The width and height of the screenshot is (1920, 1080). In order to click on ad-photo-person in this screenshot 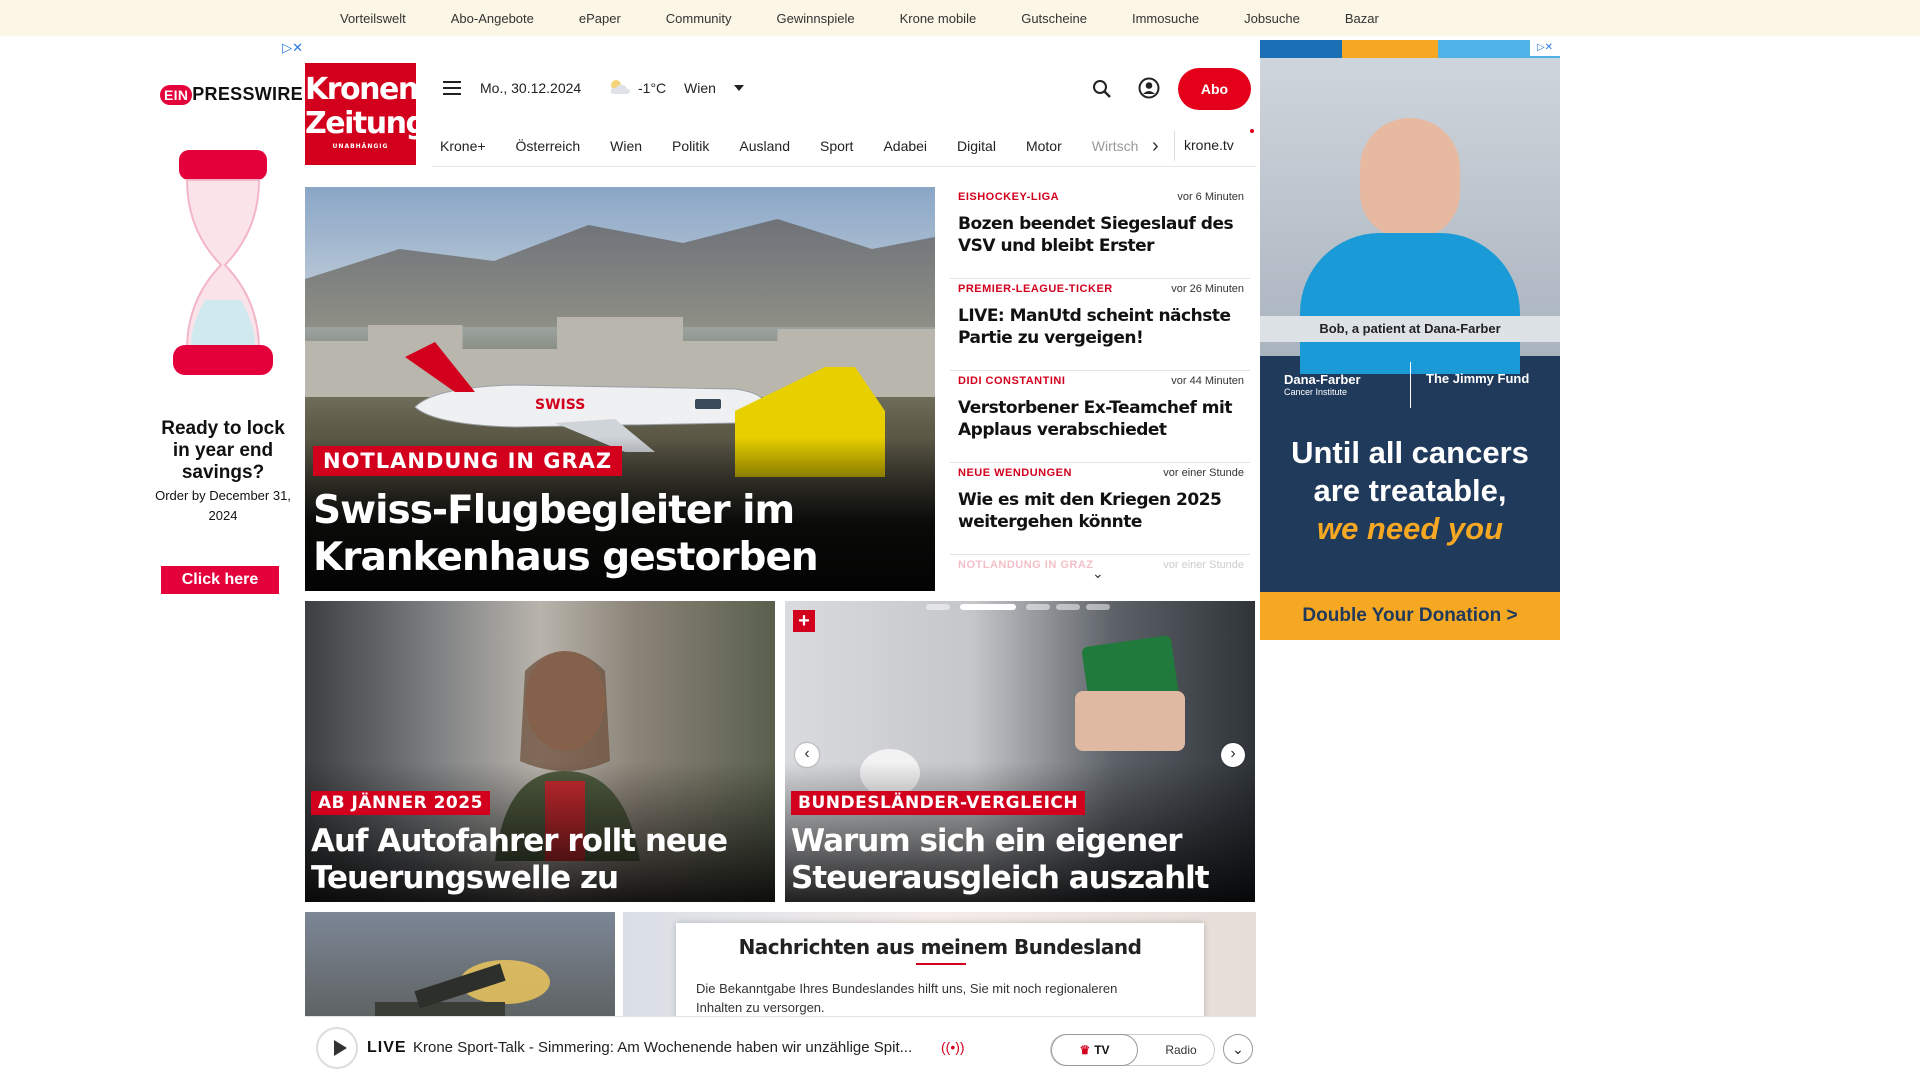, I will do `click(1410, 178)`.